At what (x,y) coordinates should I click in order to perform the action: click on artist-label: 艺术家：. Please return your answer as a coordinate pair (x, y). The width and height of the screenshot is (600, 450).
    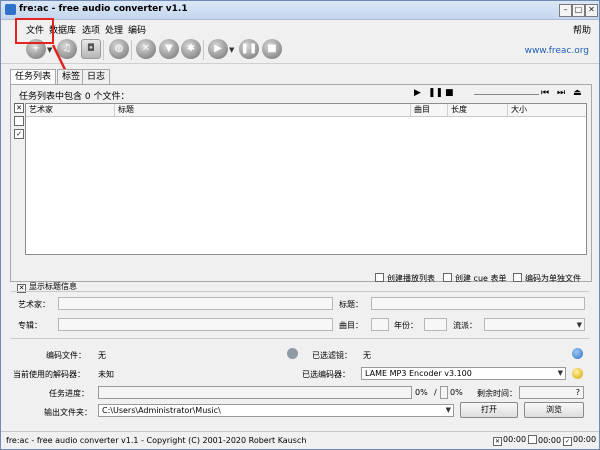
    Looking at the image, I should click on (34, 304).